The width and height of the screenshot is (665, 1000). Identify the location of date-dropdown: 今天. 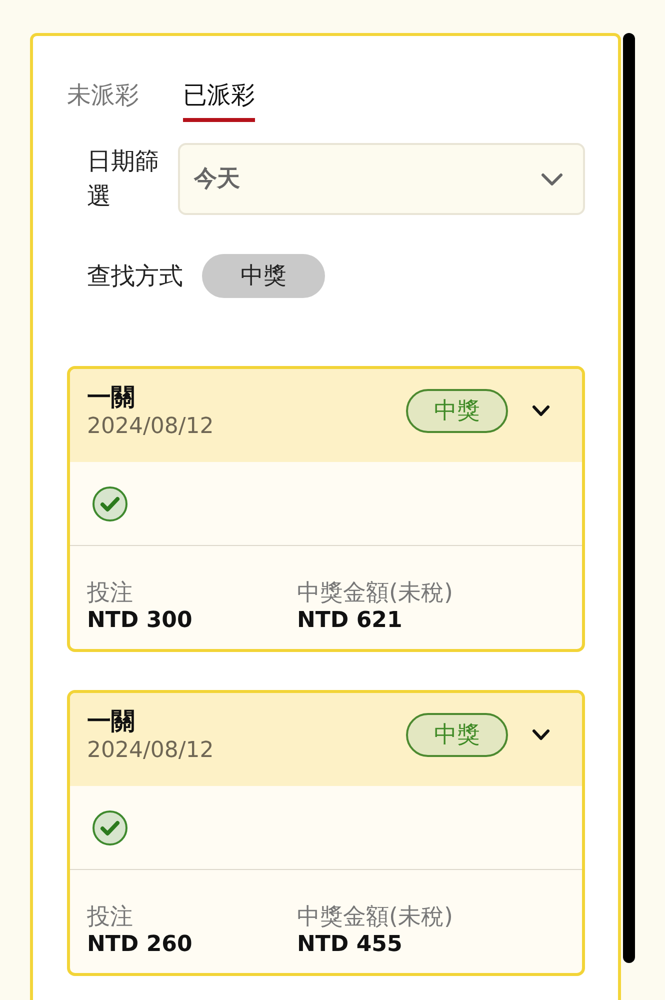
(381, 179).